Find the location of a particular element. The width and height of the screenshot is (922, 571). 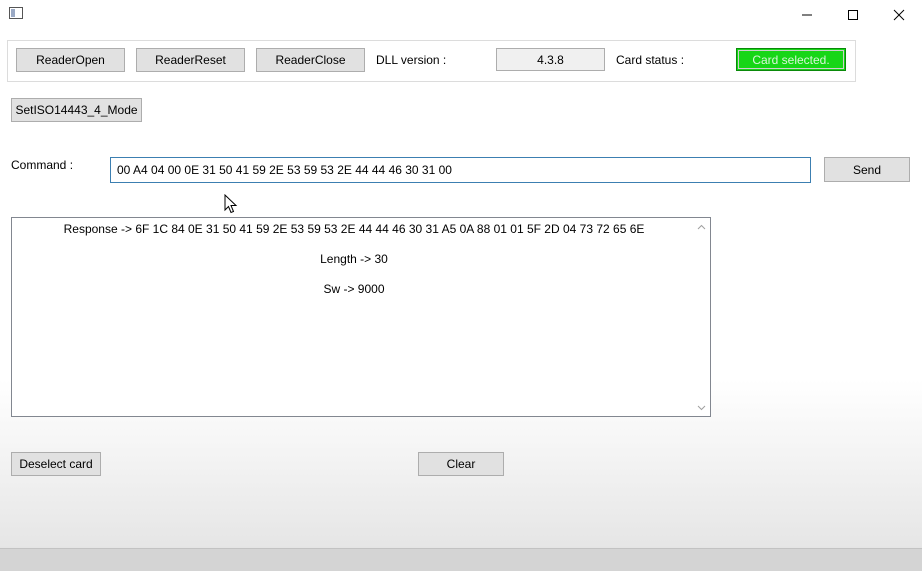

reader-open-button: ReaderOpen is located at coordinates (70, 60).